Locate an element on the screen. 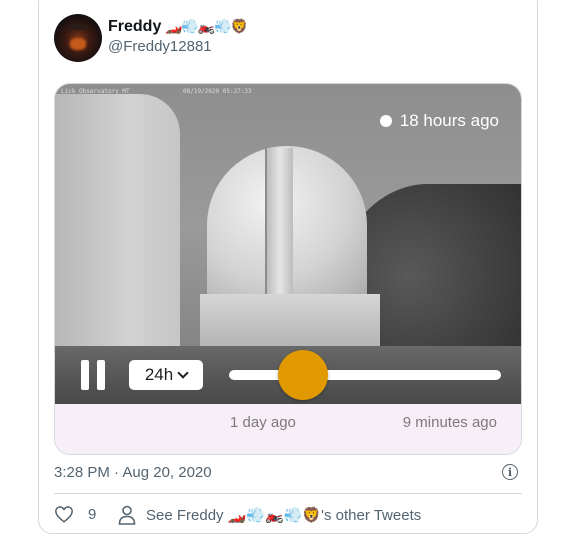  other-tweets-label: See Freddy 🏎️💨🏍️💨🦁's other Tweets is located at coordinates (283, 515).